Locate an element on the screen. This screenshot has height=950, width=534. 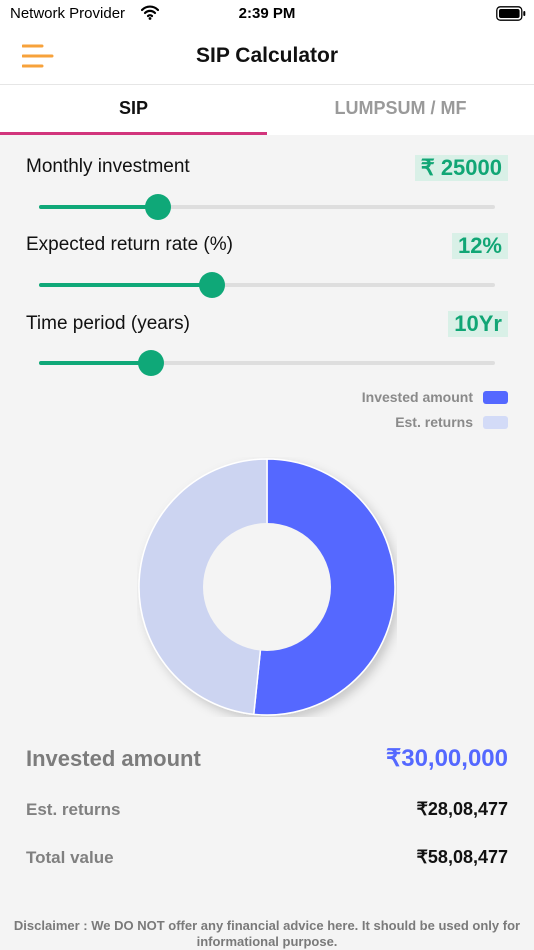
donut-hole is located at coordinates (267, 587).